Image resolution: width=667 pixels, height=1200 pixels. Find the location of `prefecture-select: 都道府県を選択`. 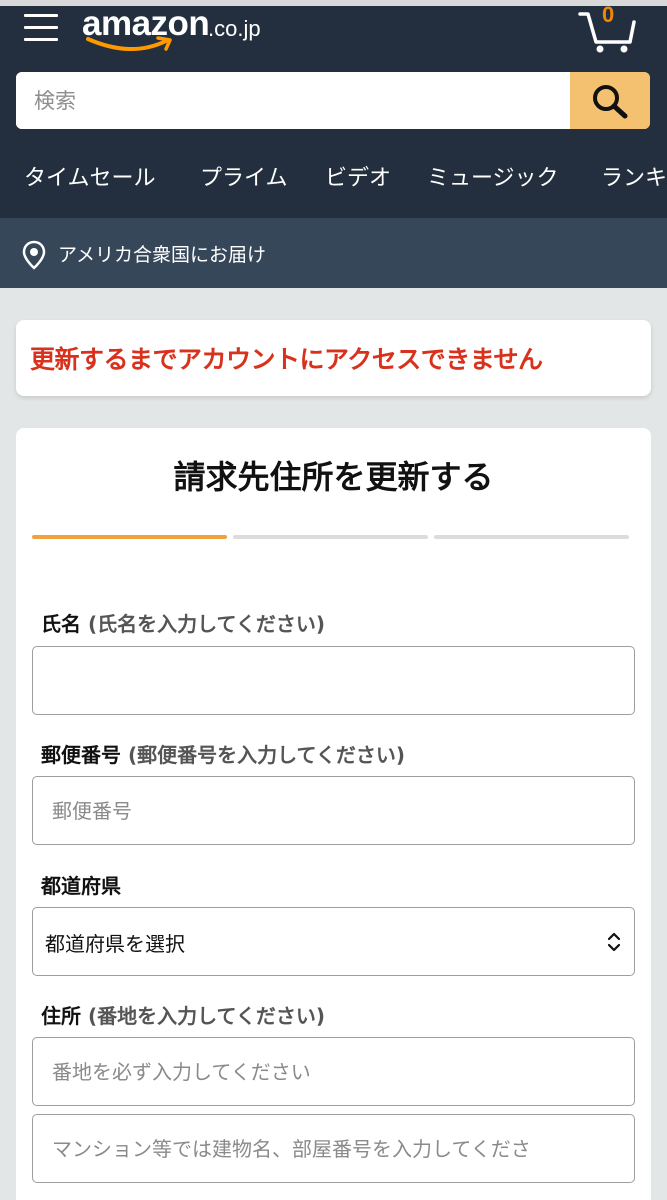

prefecture-select: 都道府県を選択 is located at coordinates (333, 941).